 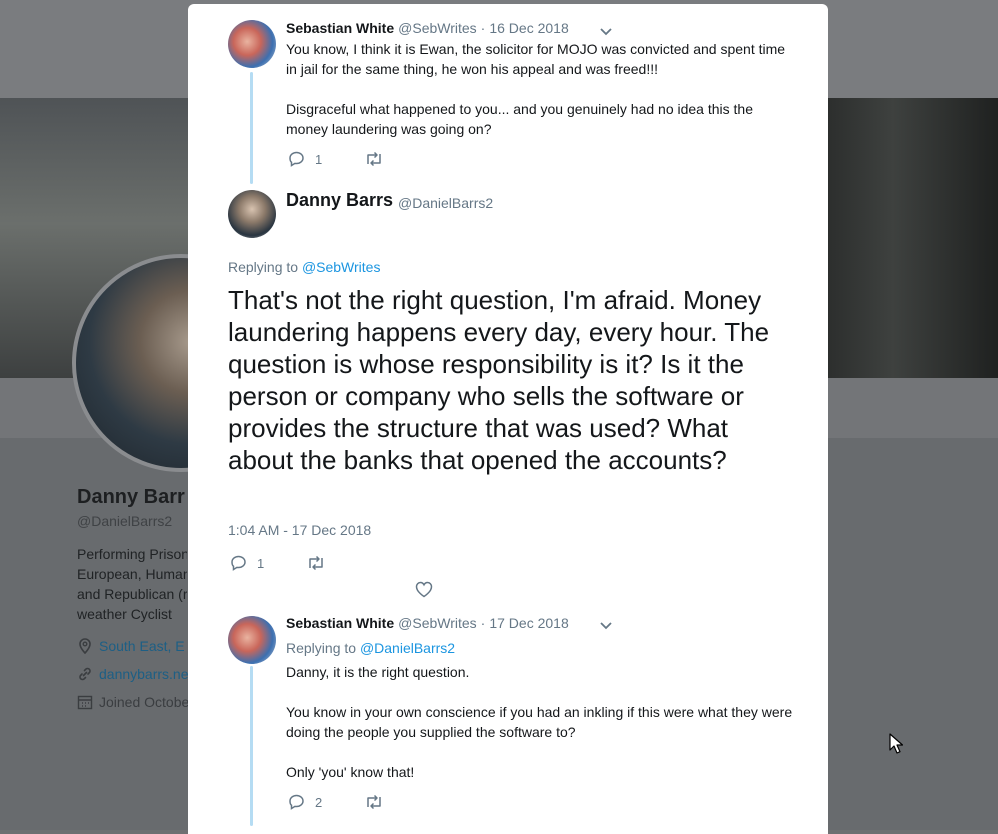 I want to click on replying-to: Replying to @SebWrites, so click(x=304, y=267).